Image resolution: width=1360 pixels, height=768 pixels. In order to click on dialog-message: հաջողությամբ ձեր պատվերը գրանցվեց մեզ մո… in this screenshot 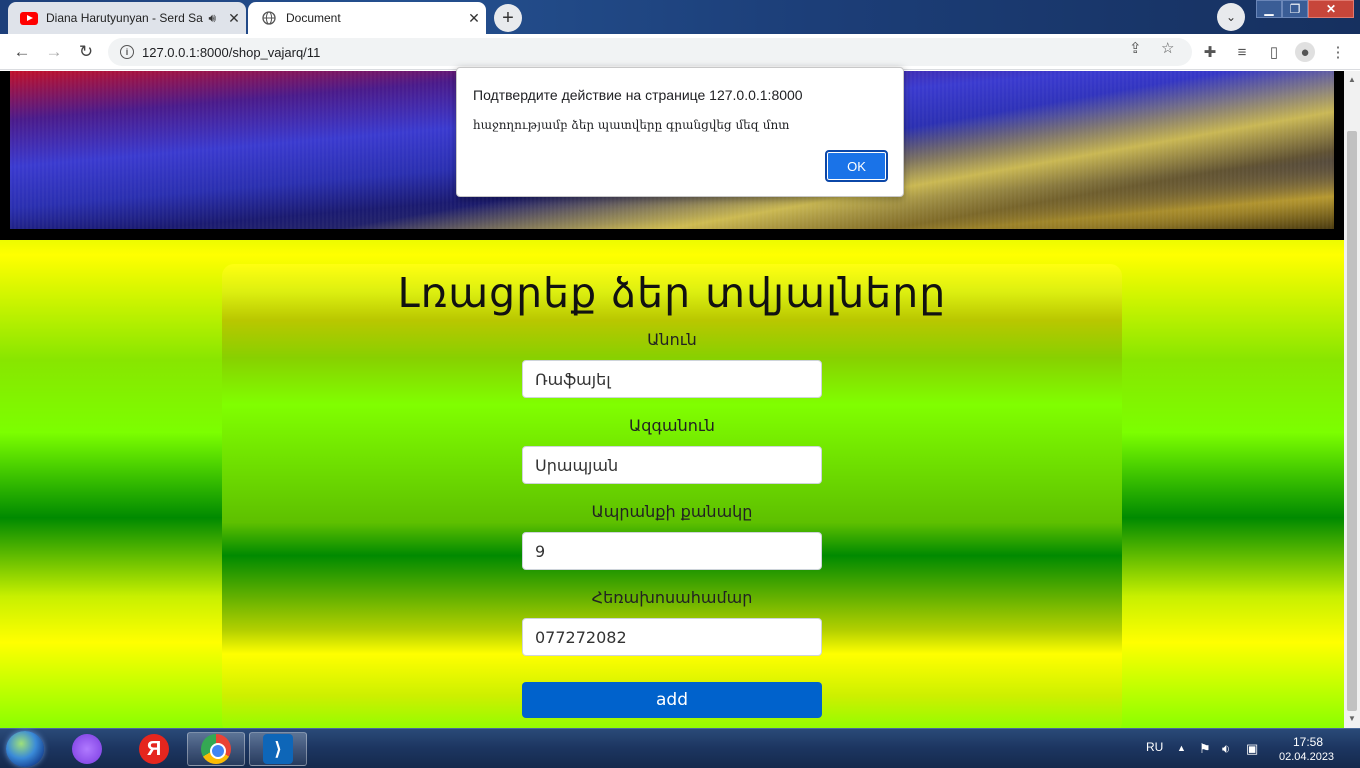, I will do `click(631, 125)`.